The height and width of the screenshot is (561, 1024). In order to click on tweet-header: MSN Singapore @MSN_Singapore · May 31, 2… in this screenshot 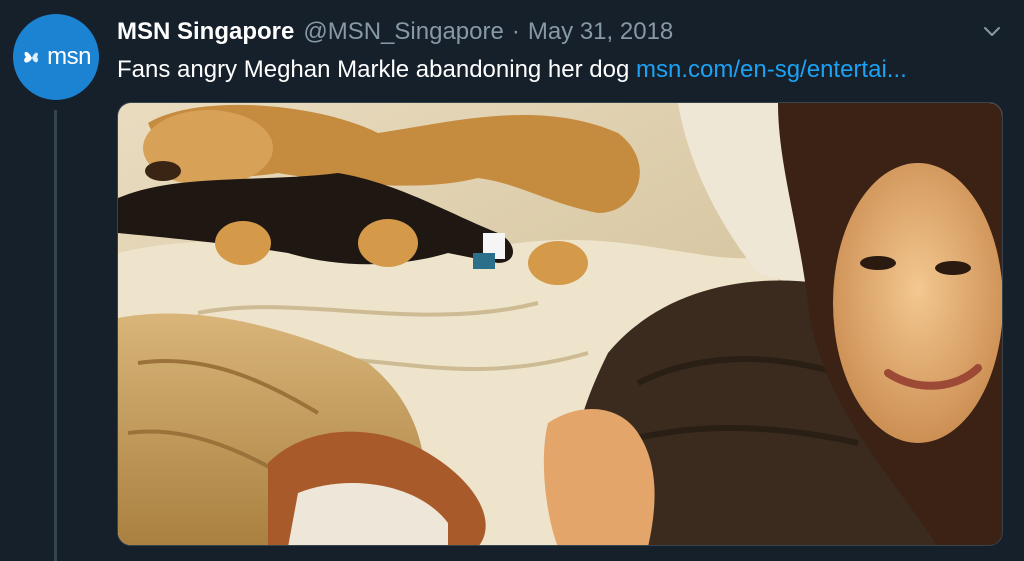, I will do `click(395, 32)`.